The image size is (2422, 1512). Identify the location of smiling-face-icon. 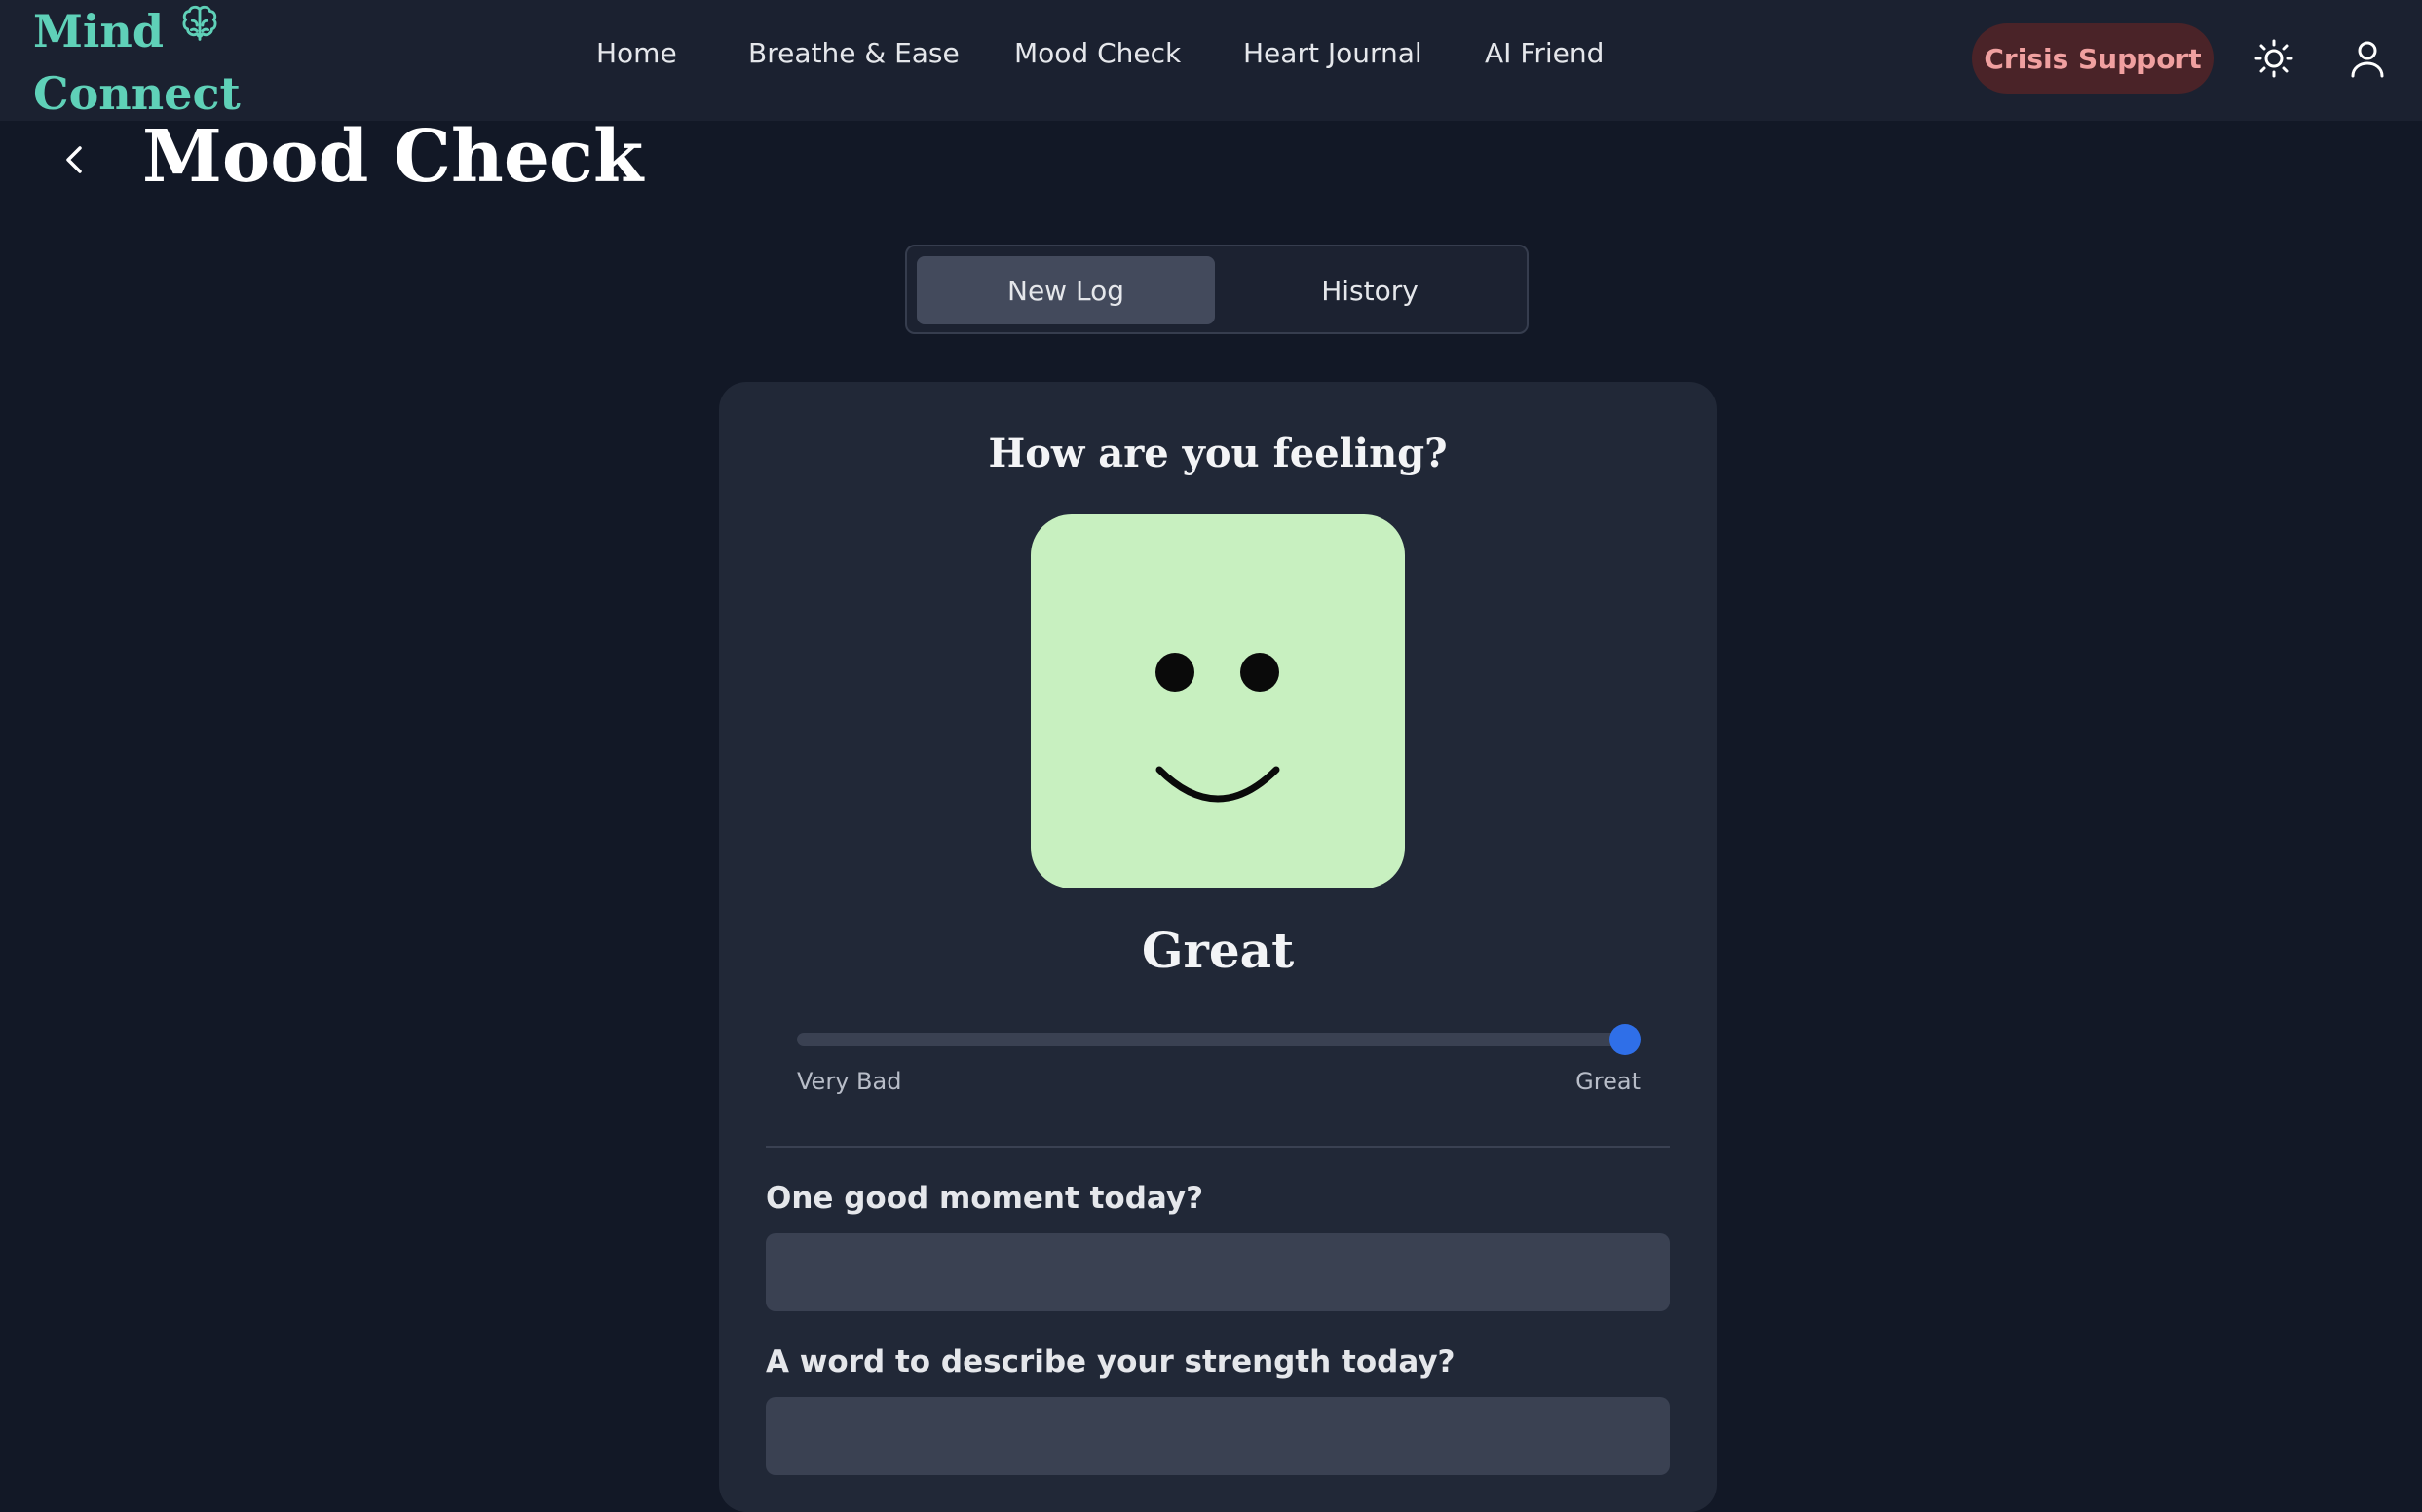
(1218, 701).